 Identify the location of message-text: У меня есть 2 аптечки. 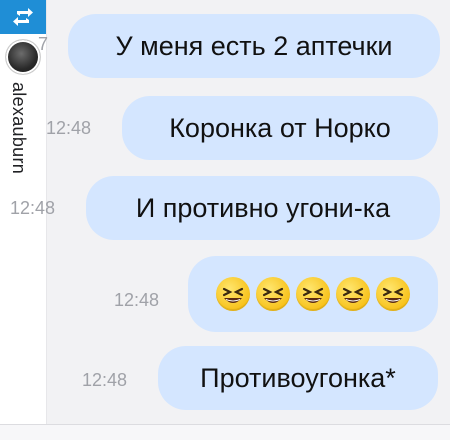
(254, 45).